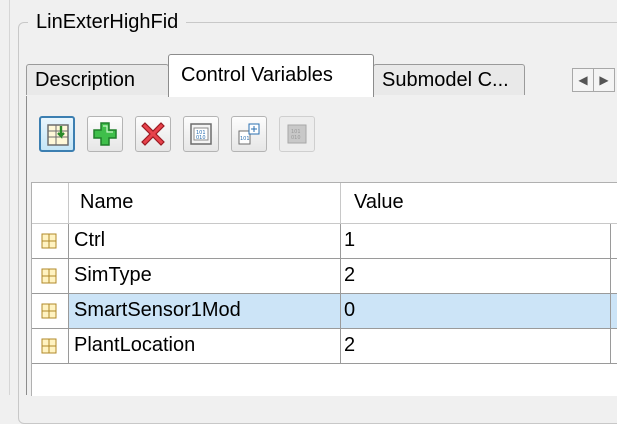  I want to click on column-divider, so click(340, 203).